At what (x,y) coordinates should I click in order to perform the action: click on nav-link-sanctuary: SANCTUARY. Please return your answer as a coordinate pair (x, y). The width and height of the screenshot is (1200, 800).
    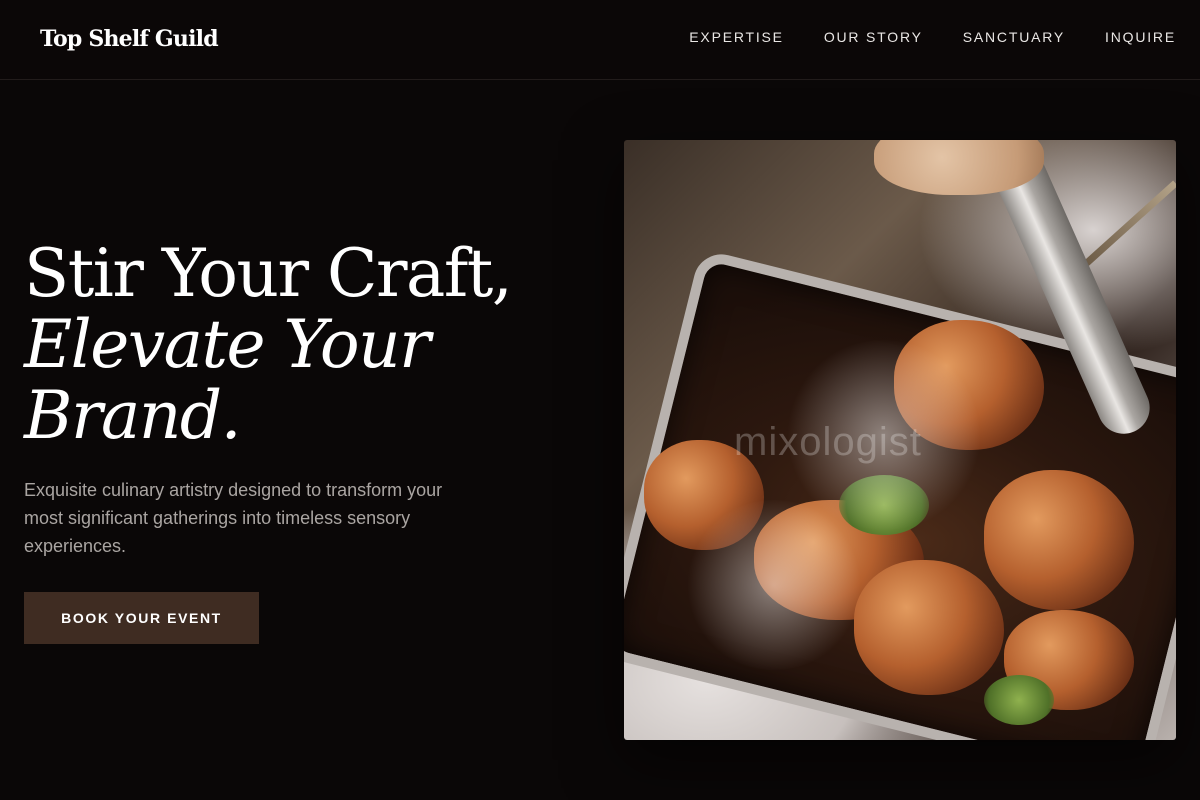
    Looking at the image, I should click on (1014, 37).